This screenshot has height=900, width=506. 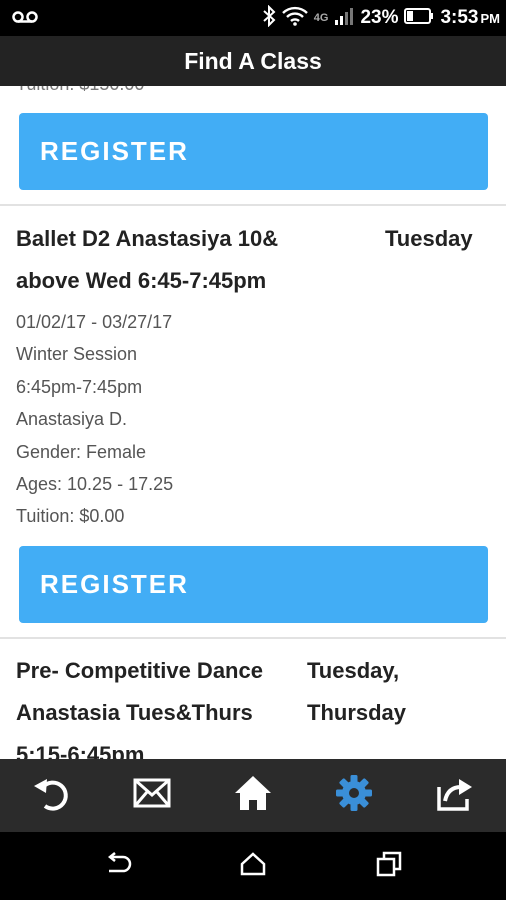 I want to click on system-nav-bar, so click(x=253, y=866).